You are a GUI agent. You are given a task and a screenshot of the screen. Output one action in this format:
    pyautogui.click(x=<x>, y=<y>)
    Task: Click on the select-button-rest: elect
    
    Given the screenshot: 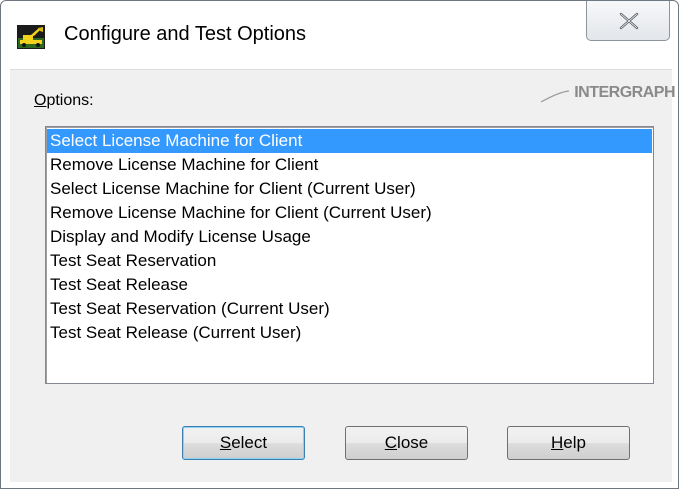 What is the action you would take?
    pyautogui.click(x=249, y=442)
    